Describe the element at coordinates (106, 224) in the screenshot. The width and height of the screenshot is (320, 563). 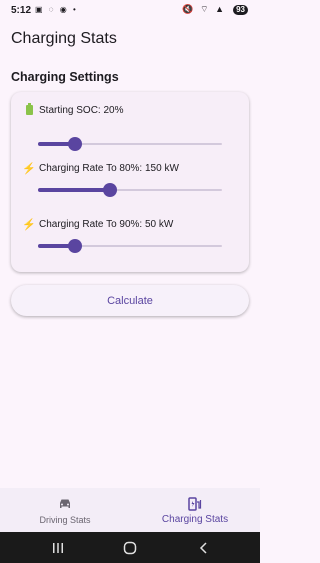
I see `rate-90-label: Charging Rate To 90%: 50 kW` at that location.